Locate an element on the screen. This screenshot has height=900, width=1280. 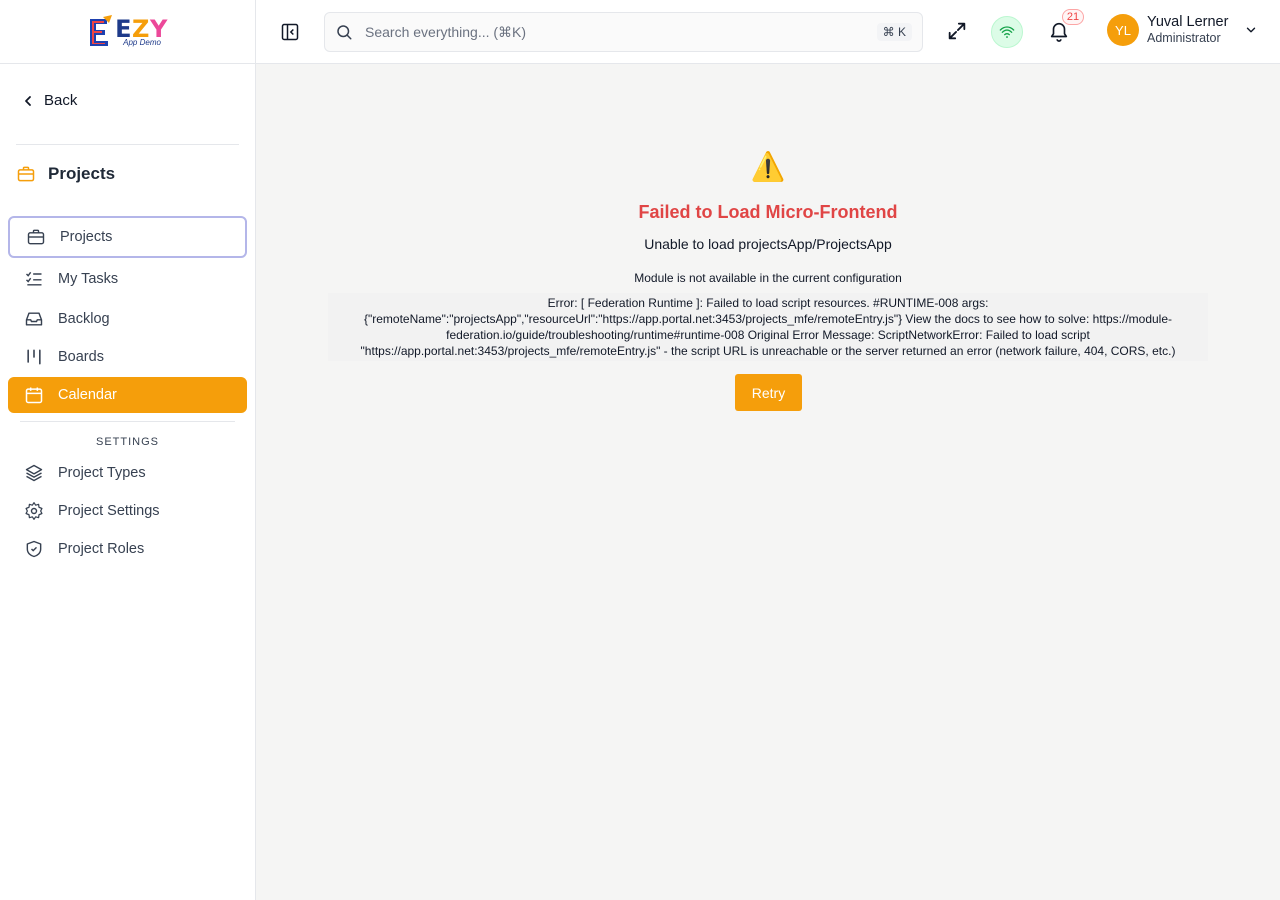
gear-icon is located at coordinates (34, 511).